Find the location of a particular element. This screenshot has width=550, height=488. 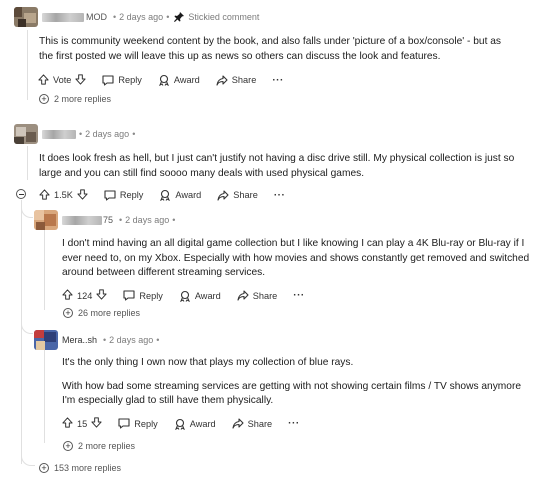

collapse-icon is located at coordinates (21, 194).